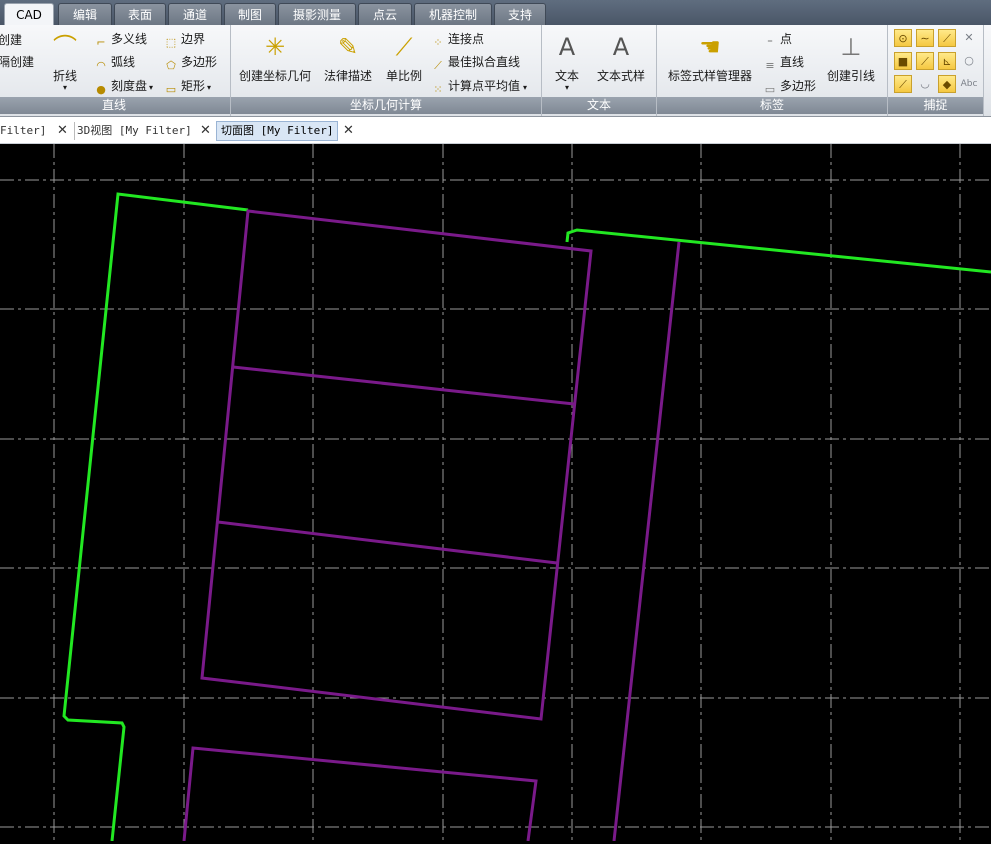  I want to click on rectangle-icon: ▭, so click(171, 89).